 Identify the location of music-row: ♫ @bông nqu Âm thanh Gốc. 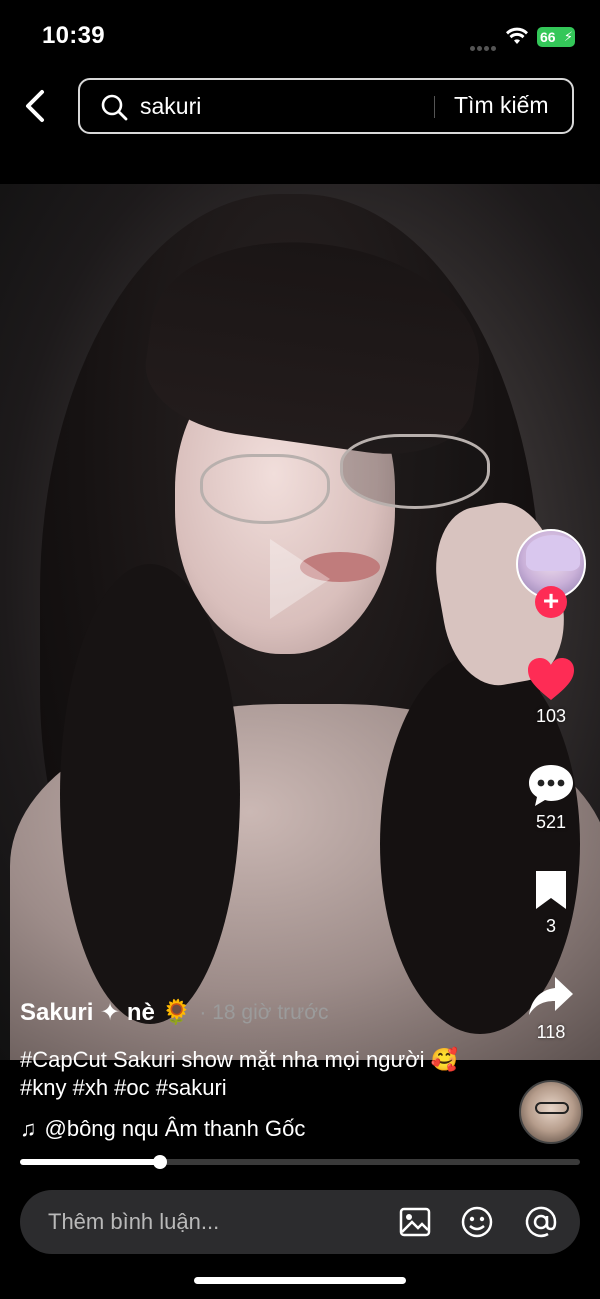
(162, 1129).